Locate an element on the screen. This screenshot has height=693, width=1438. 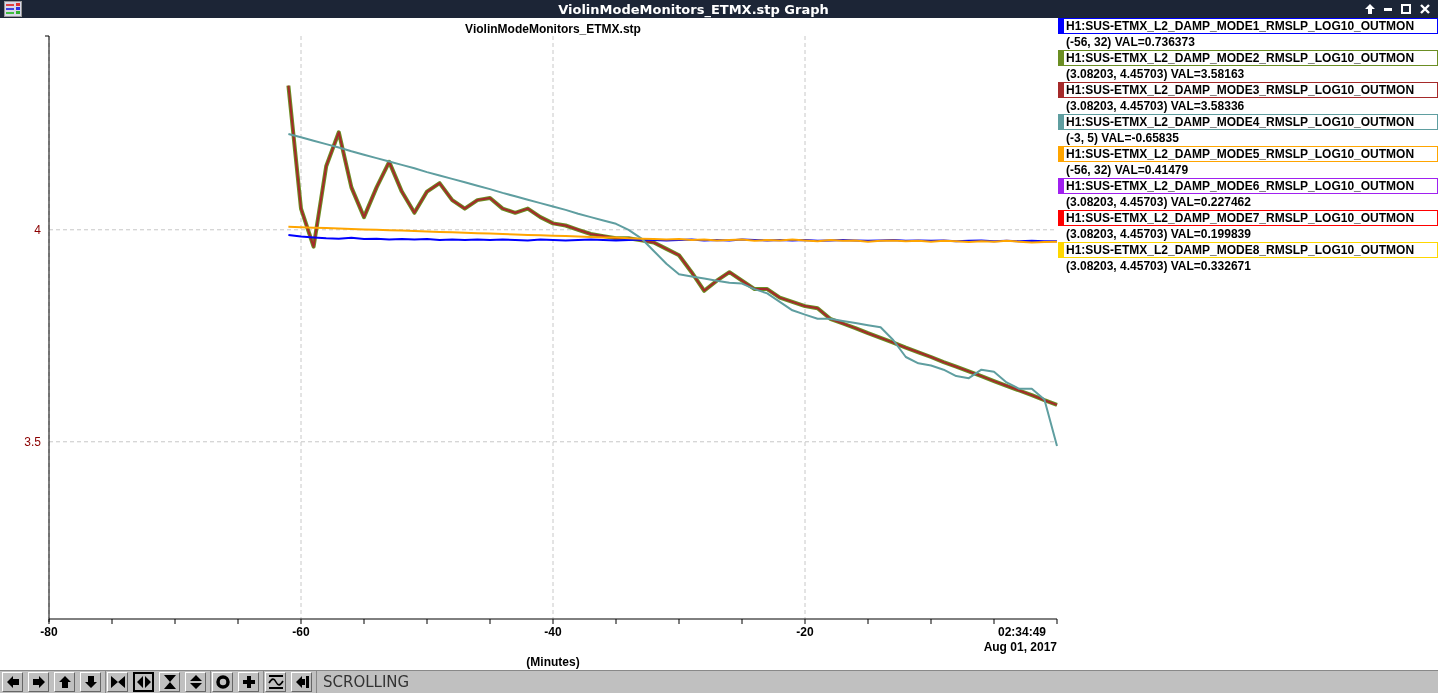
x-tick-label: -20 is located at coordinates (805, 632).